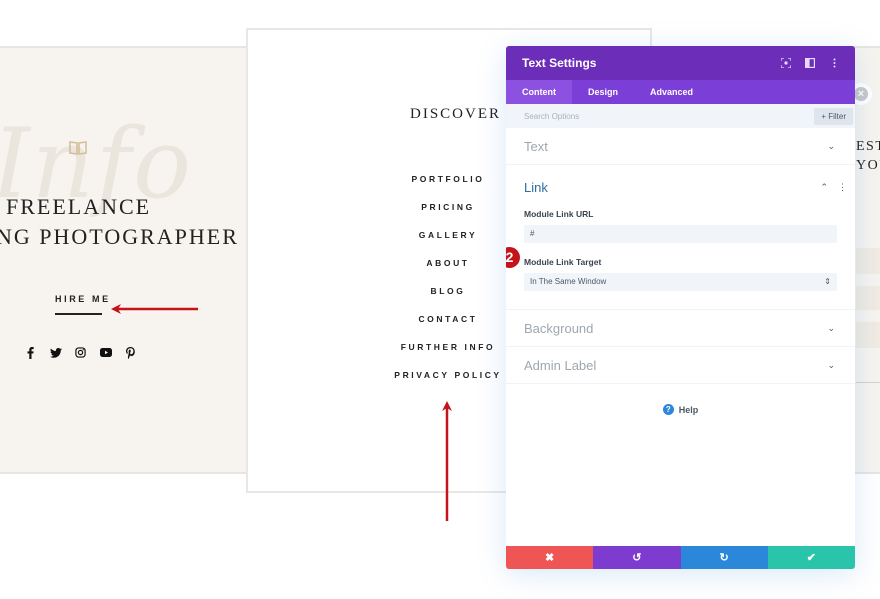  I want to click on instagram-icon, so click(80, 352).